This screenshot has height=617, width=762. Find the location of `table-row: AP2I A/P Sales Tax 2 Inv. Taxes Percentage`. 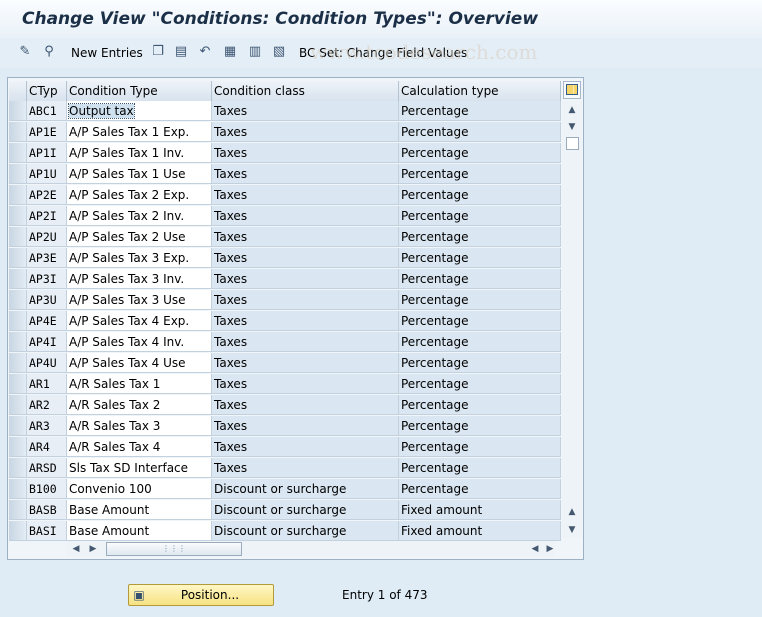

table-row: AP2I A/P Sales Tax 2 Inv. Taxes Percentage is located at coordinates (285, 216).